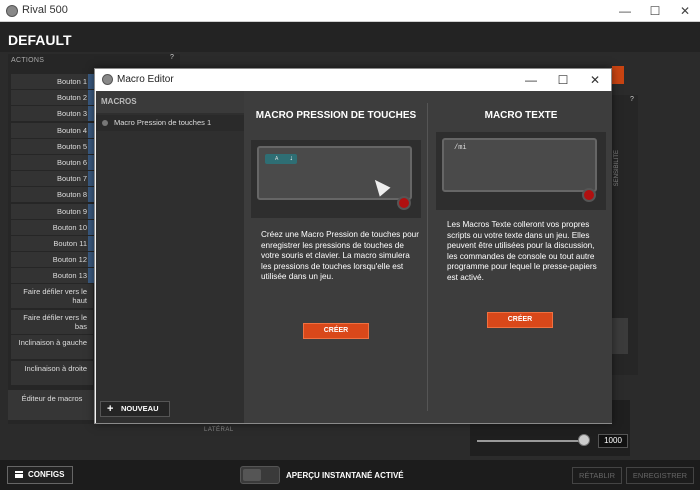  Describe the element at coordinates (163, 122) in the screenshot. I see `macro-item-label: Macro Pression de touches 1` at that location.